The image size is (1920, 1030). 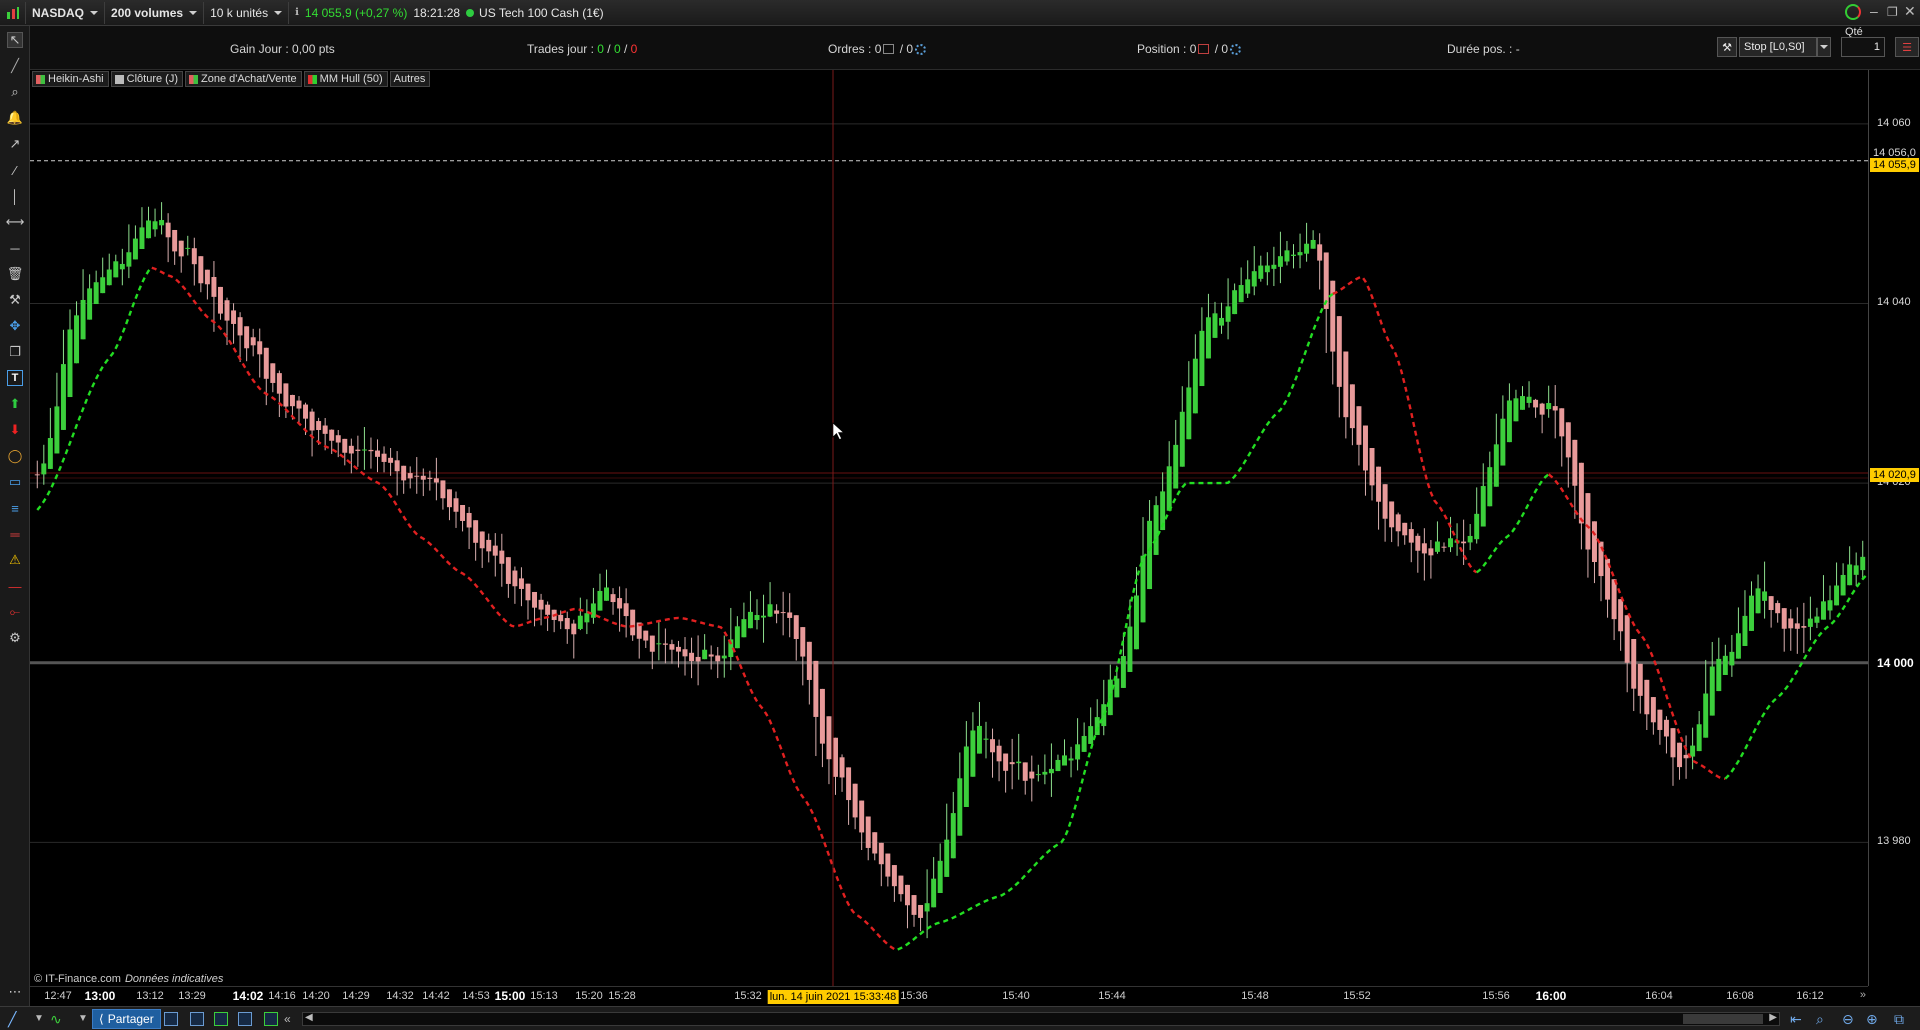 I want to click on ruler-tool-icon: ╱, so click(x=15, y=66).